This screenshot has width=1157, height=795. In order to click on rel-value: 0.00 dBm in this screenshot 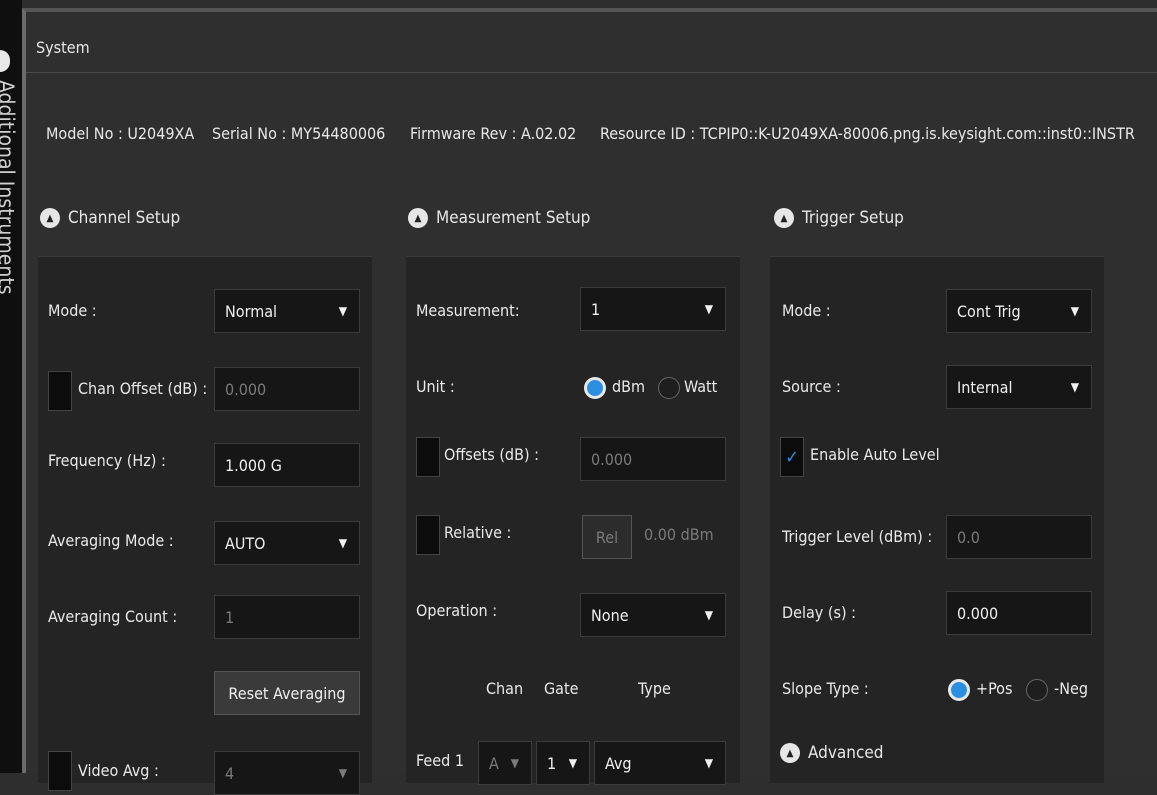, I will do `click(679, 534)`.